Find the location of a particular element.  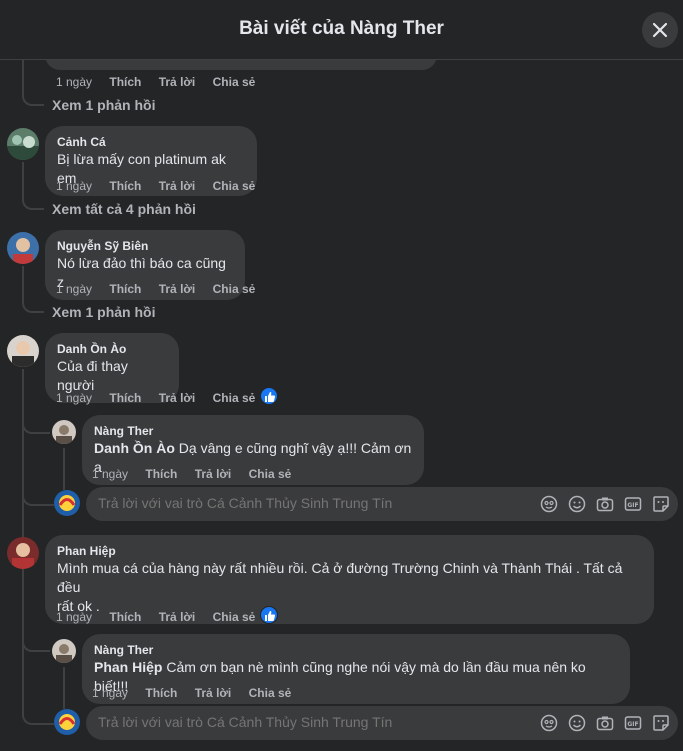

mention-link: Phan Hiệp is located at coordinates (128, 667).